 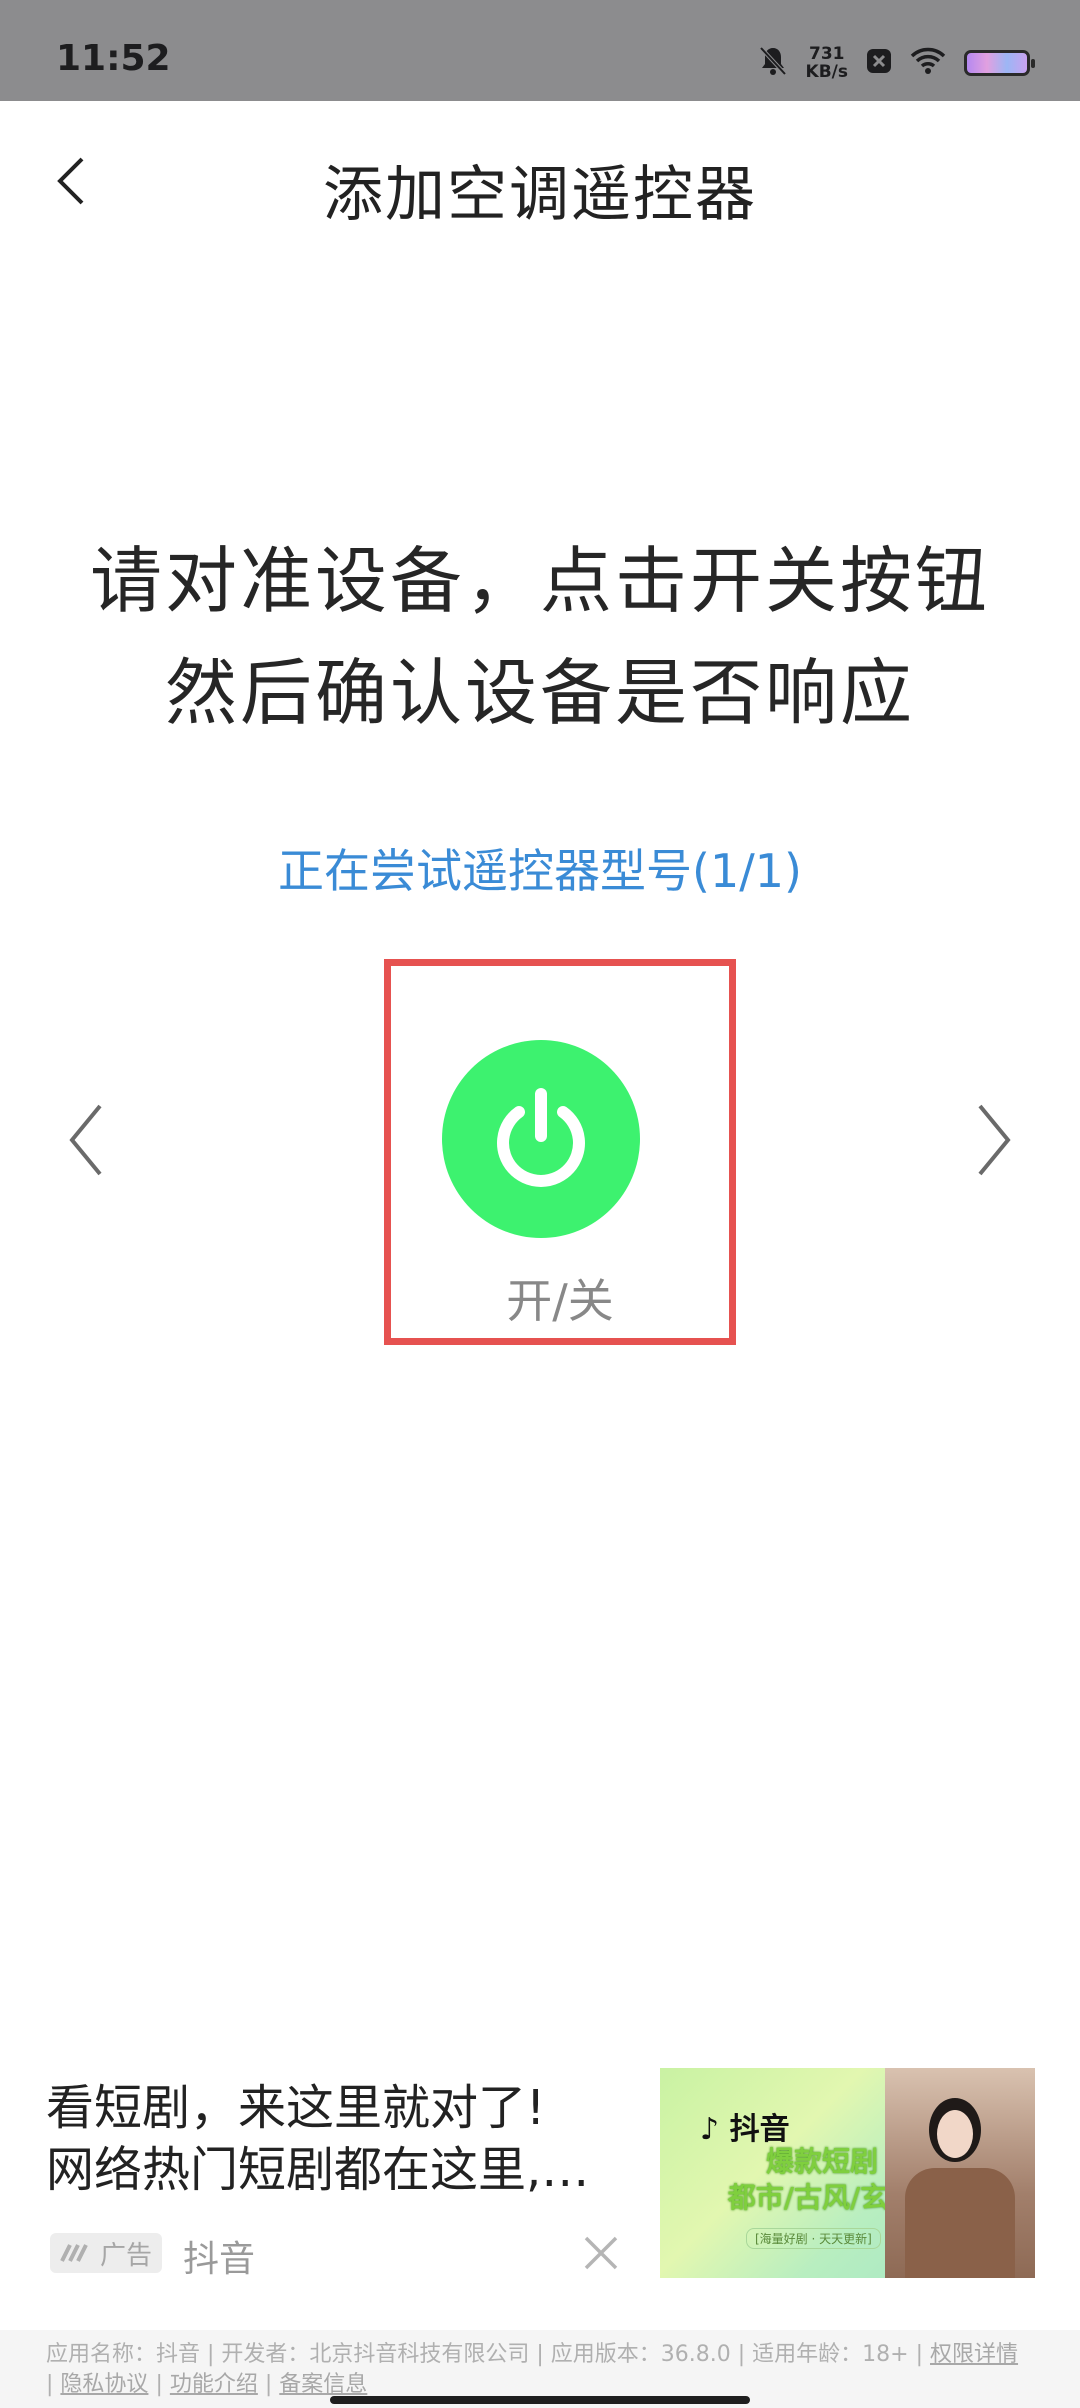 I want to click on previous-model-button, so click(x=90, y=1140).